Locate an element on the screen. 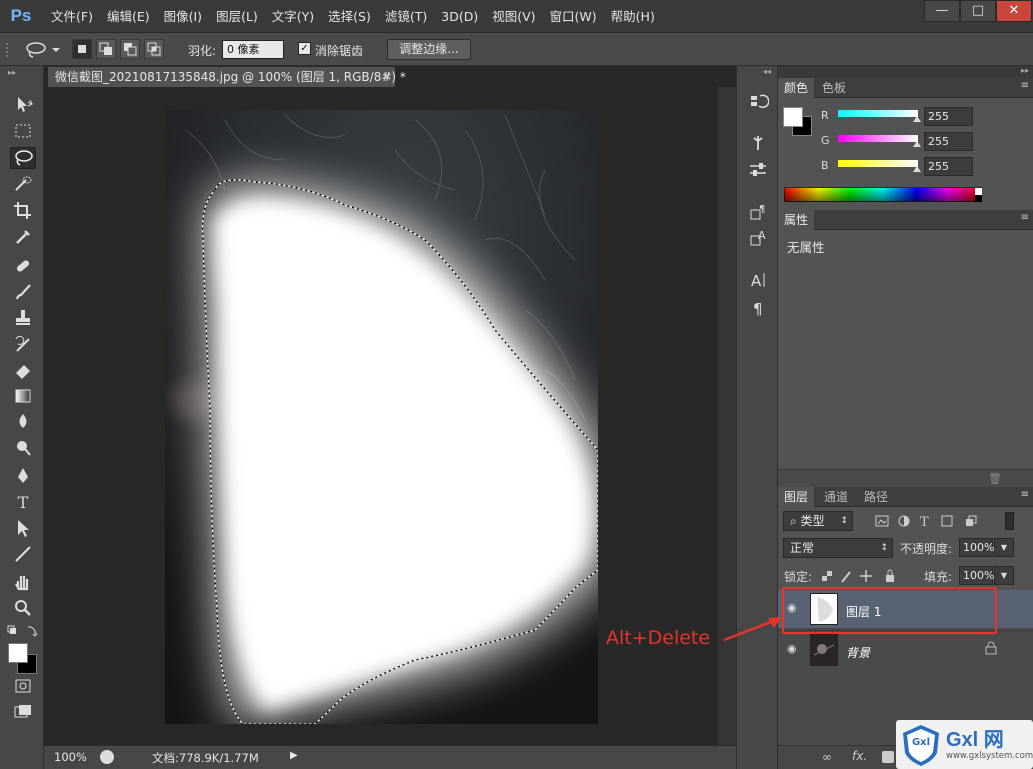  channel-b-thumb is located at coordinates (917, 169).